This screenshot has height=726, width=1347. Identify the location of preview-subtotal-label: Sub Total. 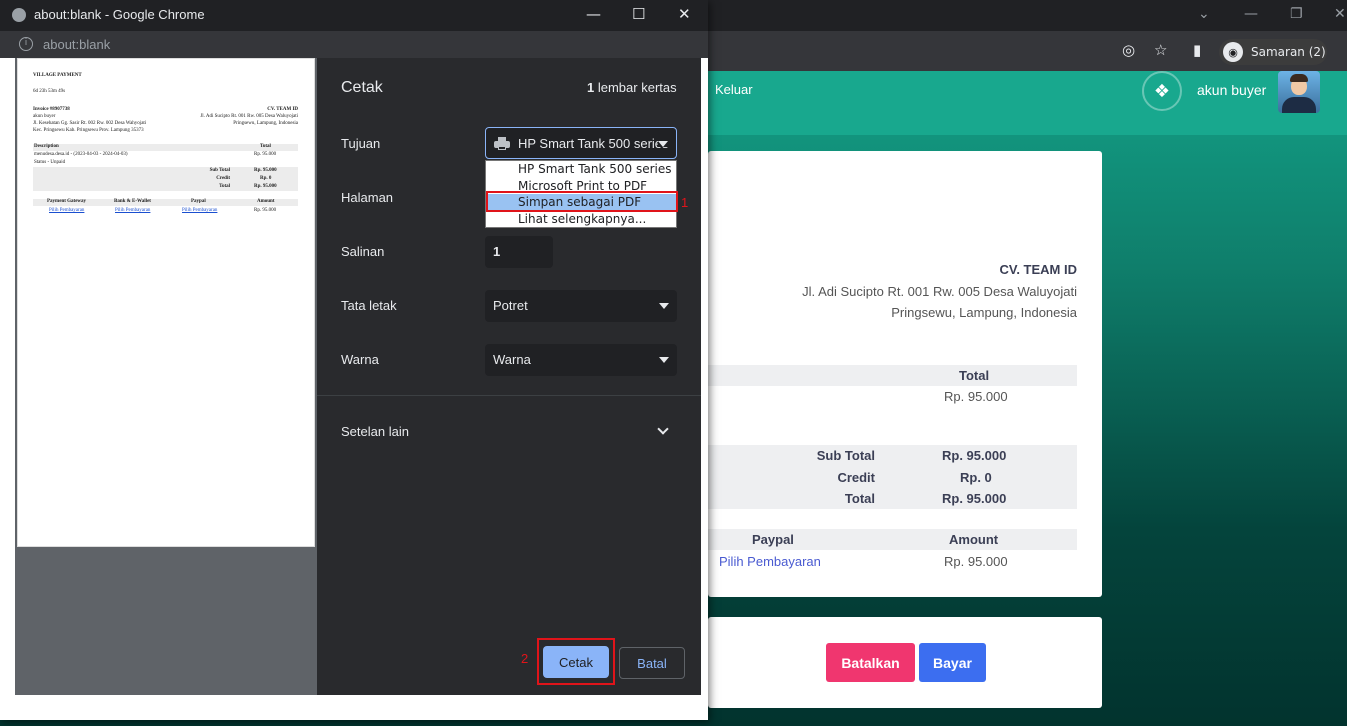
(219, 170).